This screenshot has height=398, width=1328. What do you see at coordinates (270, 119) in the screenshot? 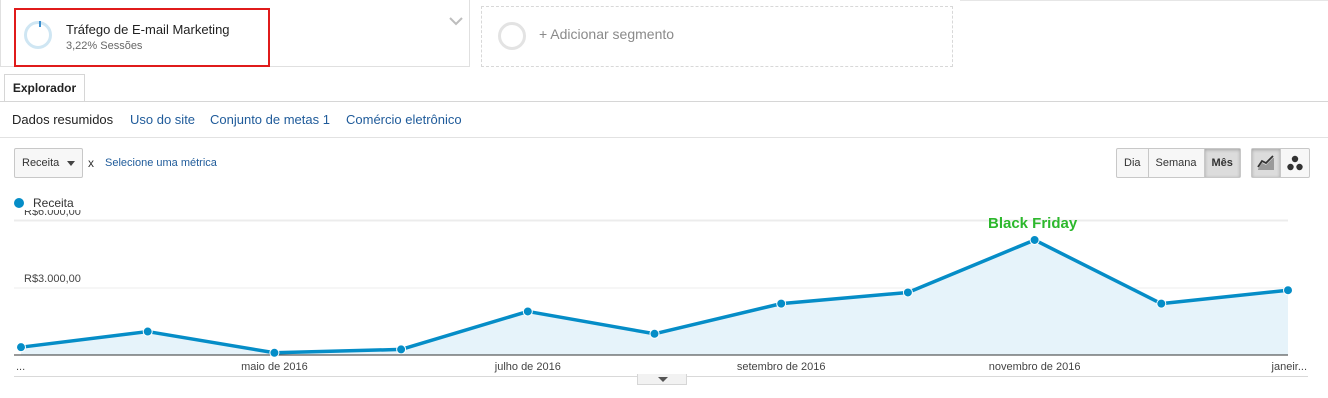
I see `subnav-conjunto-de-metas: Conjunto de metas 1` at bounding box center [270, 119].